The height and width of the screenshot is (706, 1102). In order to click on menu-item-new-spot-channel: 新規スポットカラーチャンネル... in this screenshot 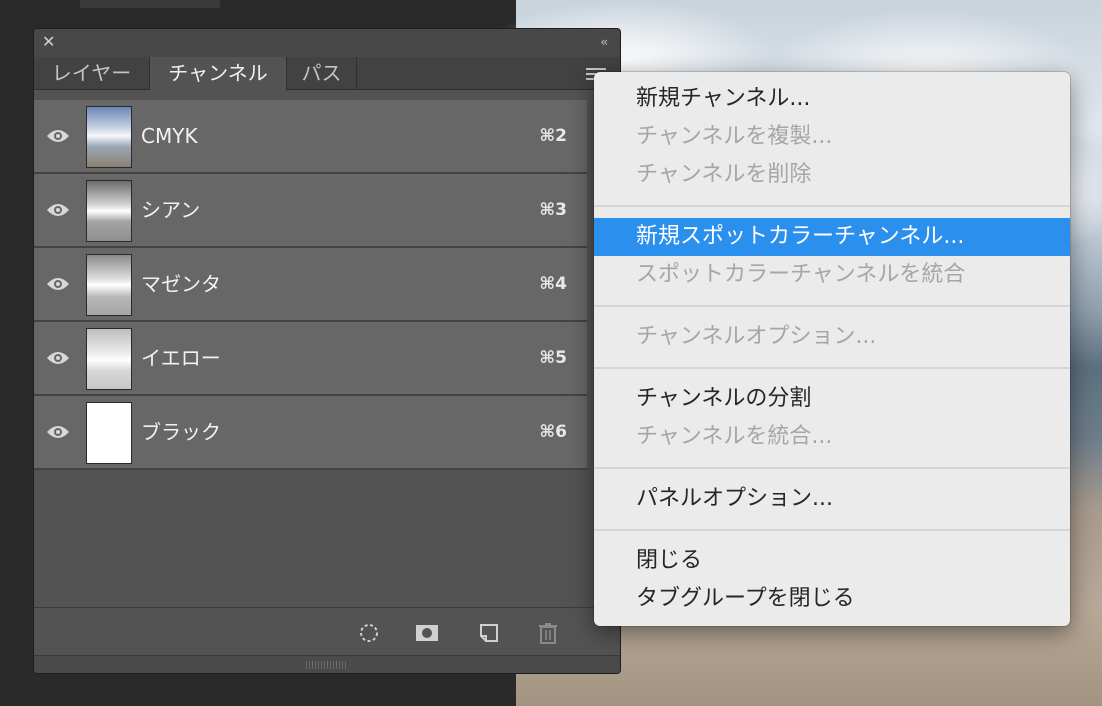, I will do `click(832, 237)`.